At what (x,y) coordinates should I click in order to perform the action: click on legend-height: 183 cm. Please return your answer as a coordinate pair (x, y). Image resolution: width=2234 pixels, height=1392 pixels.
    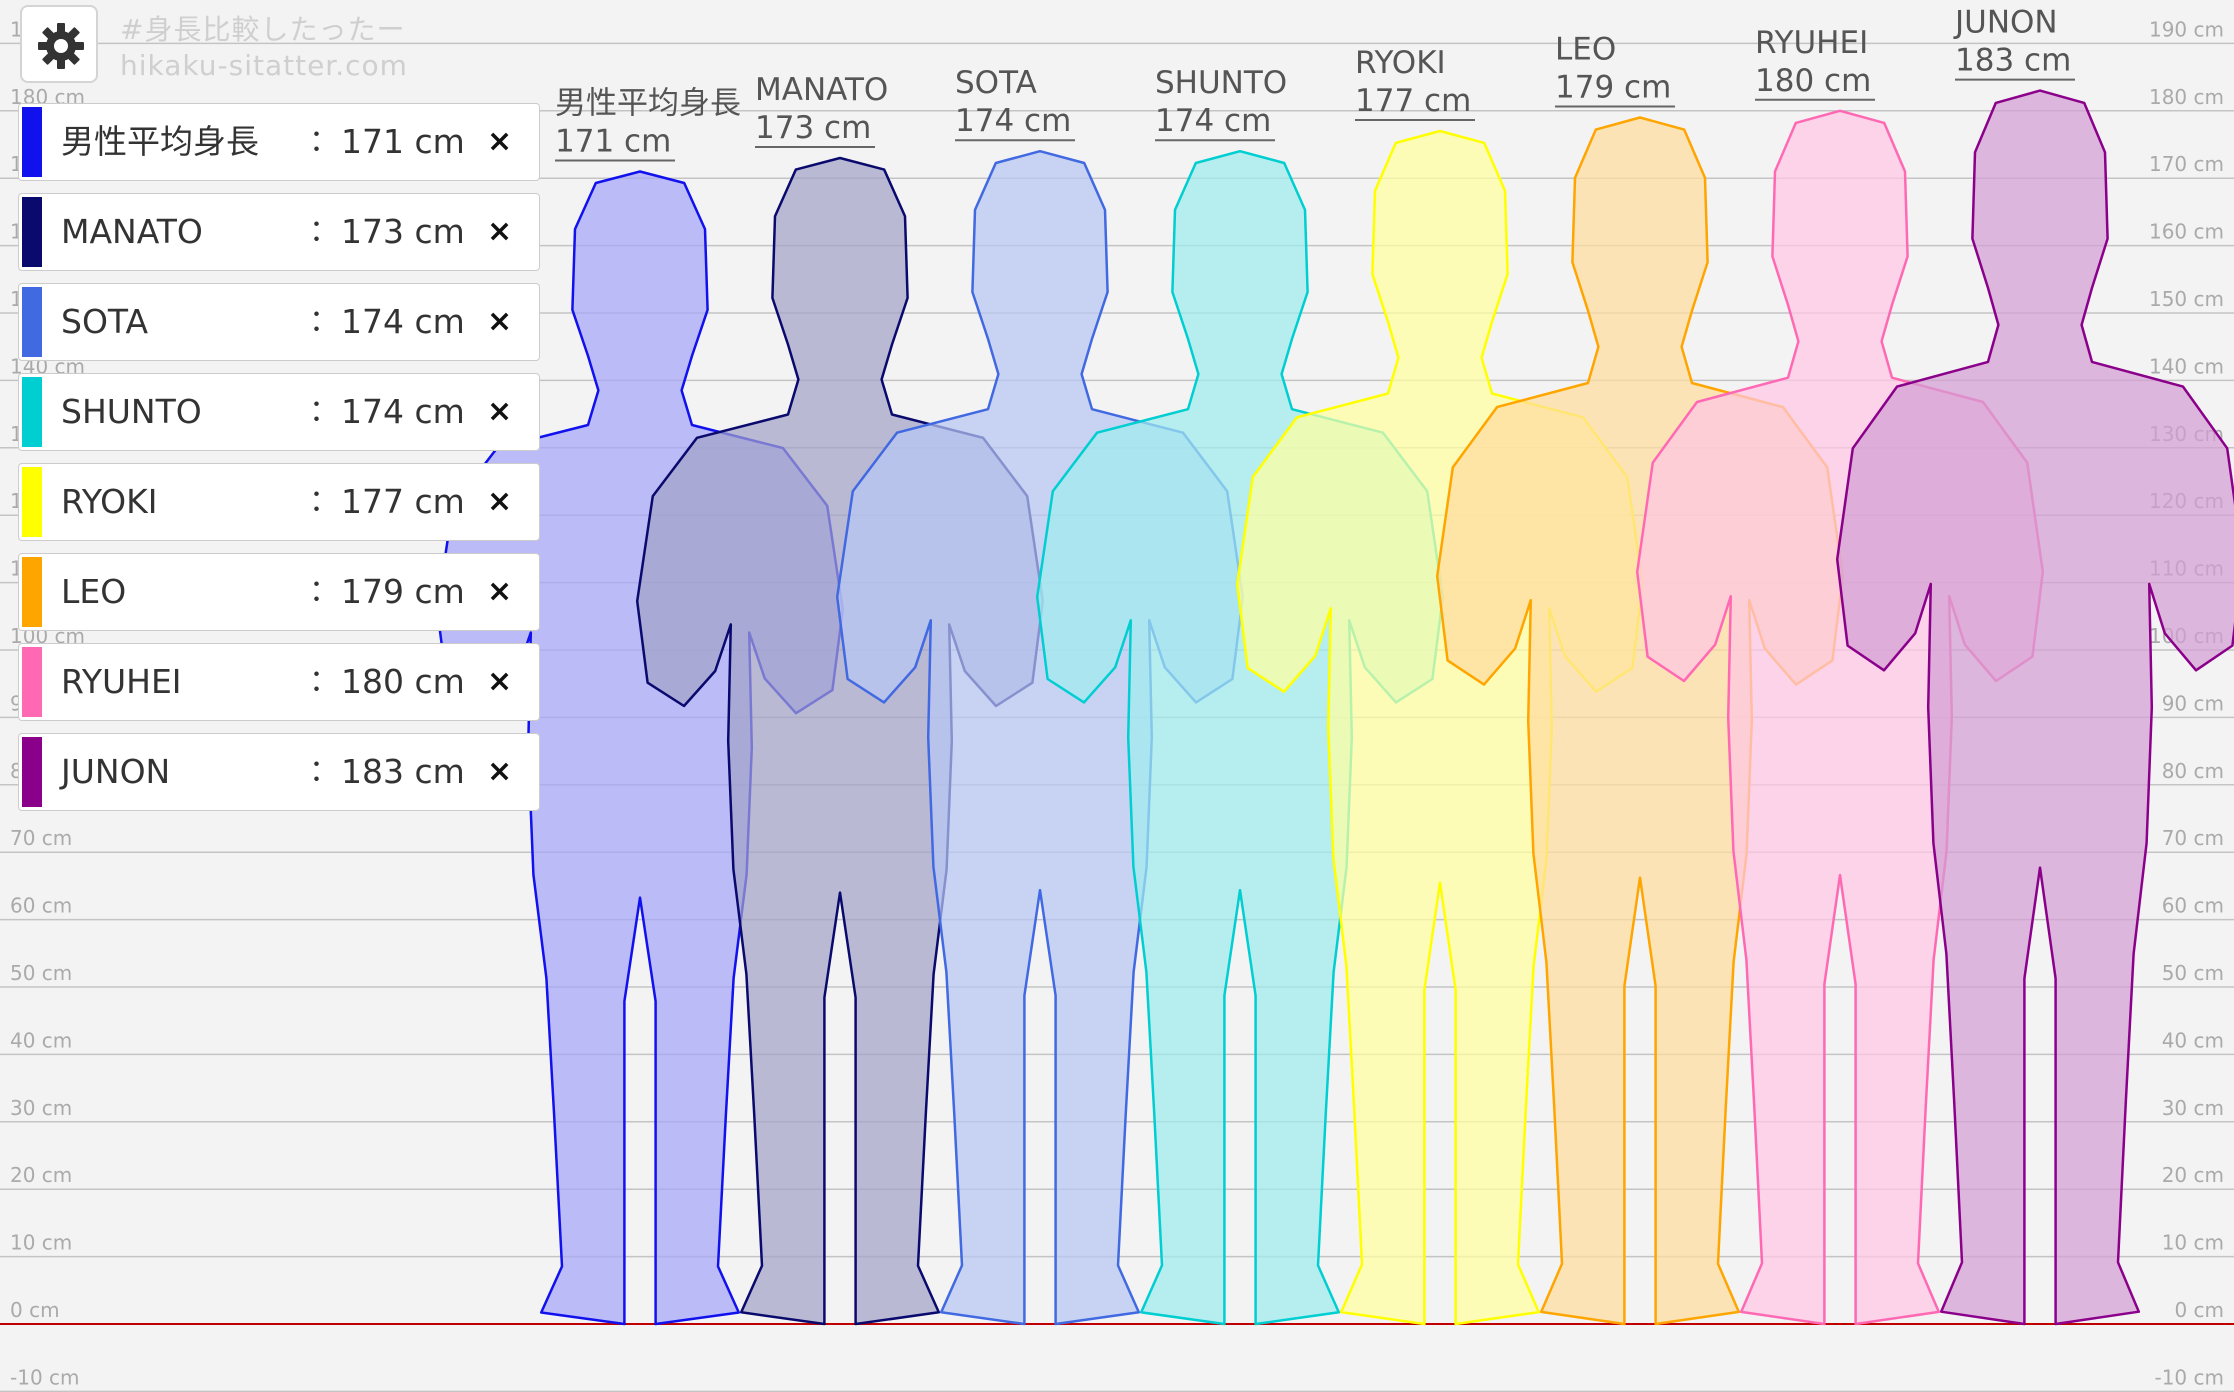
    Looking at the image, I should click on (403, 771).